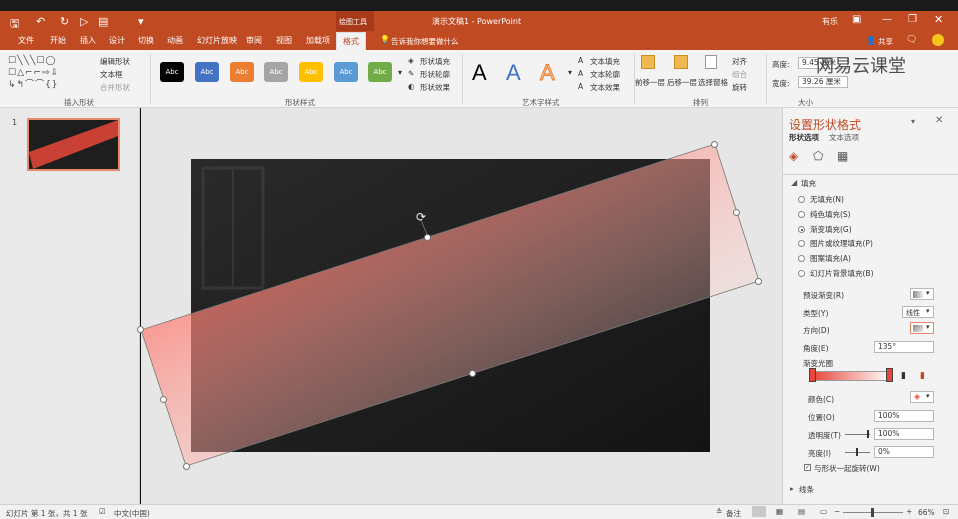 This screenshot has width=958, height=519. Describe the element at coordinates (801, 511) in the screenshot. I see `reading-view-icon: ▤` at that location.